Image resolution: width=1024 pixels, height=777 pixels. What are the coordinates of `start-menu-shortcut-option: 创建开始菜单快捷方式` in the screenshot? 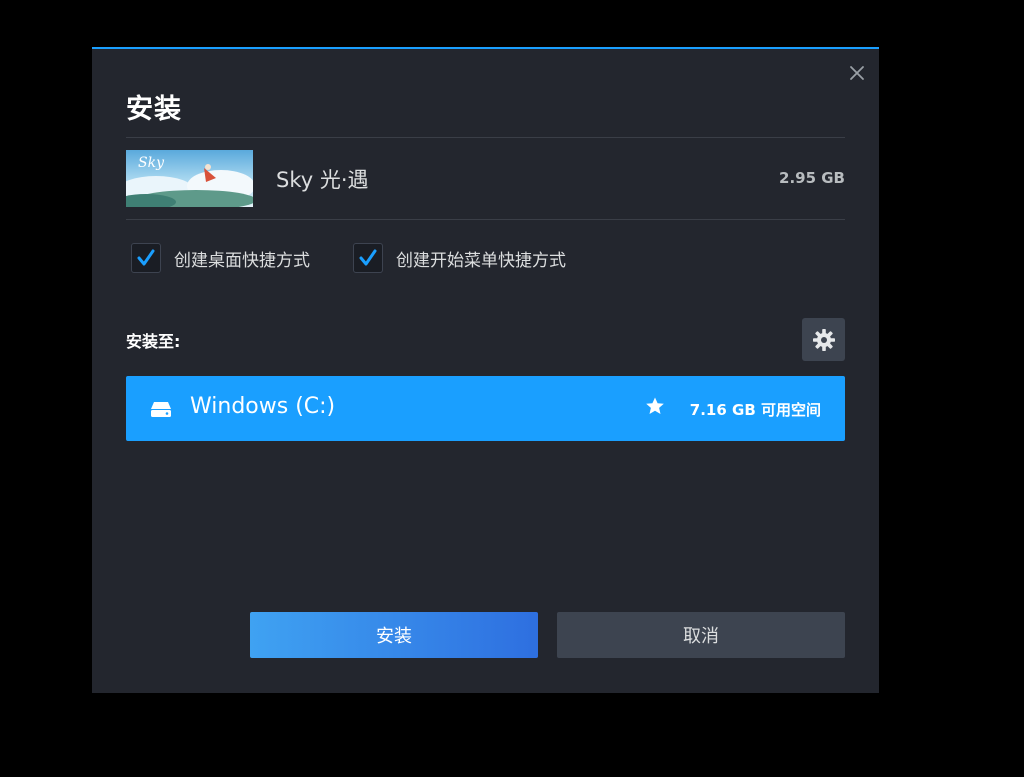 It's located at (459, 258).